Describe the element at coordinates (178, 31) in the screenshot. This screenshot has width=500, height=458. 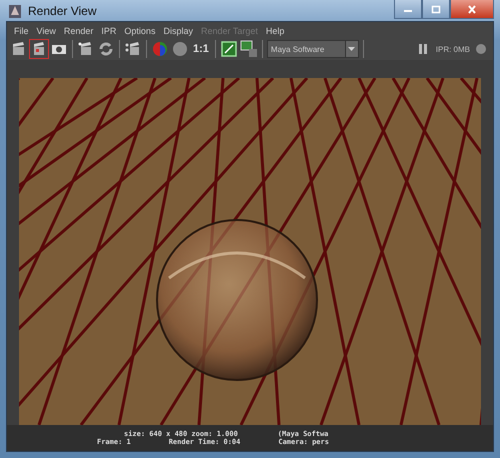
I see `menu-item: Display` at that location.